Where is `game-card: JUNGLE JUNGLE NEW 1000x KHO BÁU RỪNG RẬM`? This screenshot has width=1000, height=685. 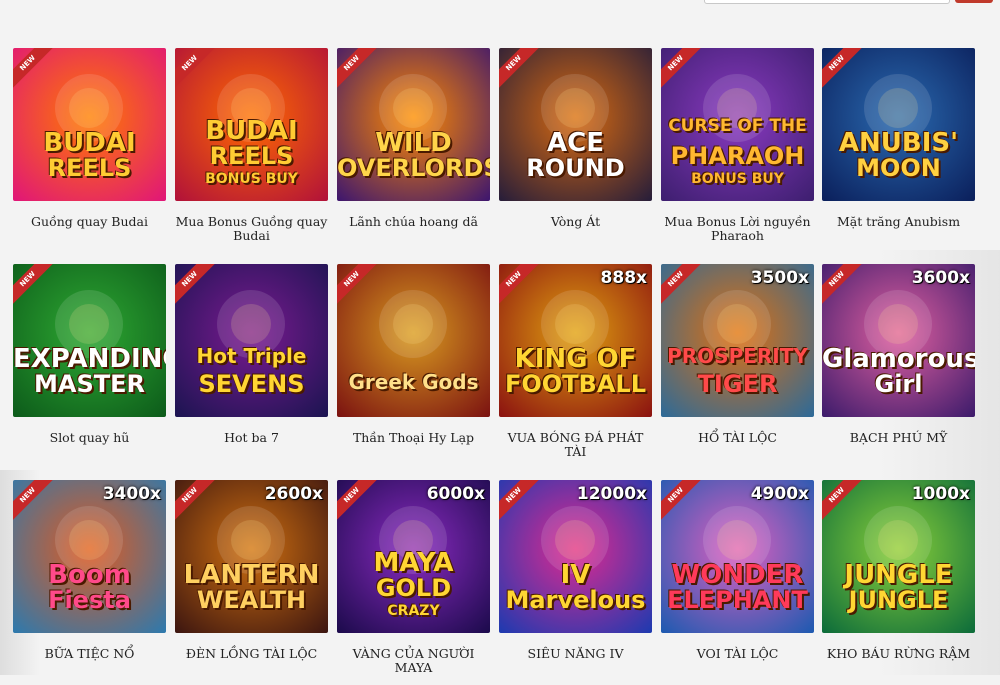
game-card: JUNGLE JUNGLE NEW 1000x KHO BÁU RỪNG RẬM is located at coordinates (898, 582).